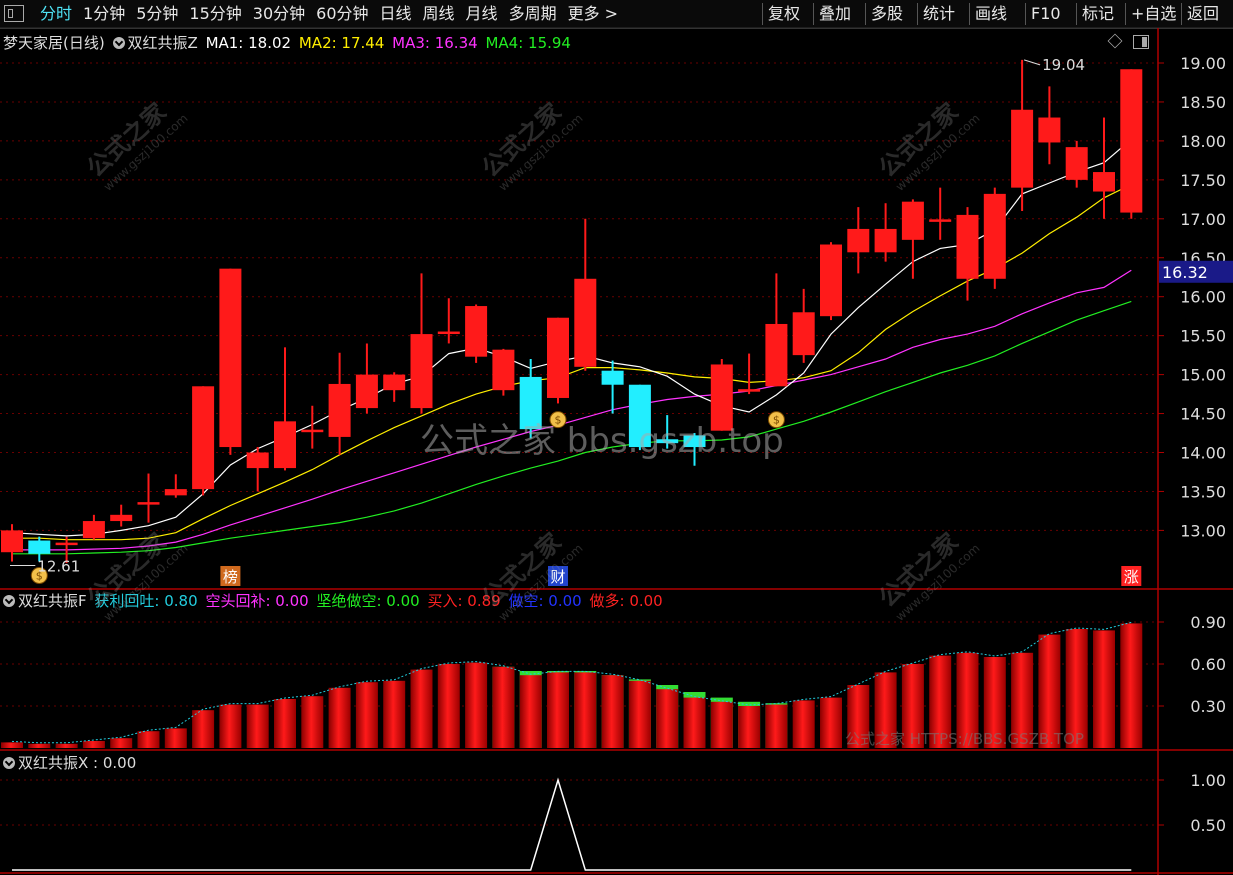 The height and width of the screenshot is (875, 1233). Describe the element at coordinates (784, 14) in the screenshot. I see `tool-button-0: 复权` at that location.